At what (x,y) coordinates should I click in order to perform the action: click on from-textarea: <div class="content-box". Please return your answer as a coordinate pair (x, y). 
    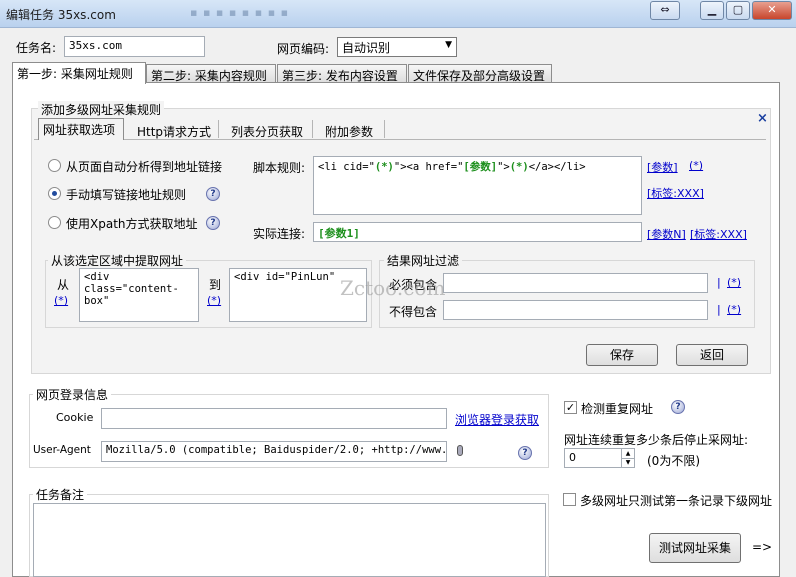
    Looking at the image, I should click on (139, 295).